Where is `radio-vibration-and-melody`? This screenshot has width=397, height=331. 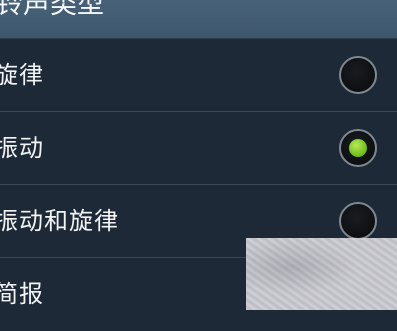 radio-vibration-and-melody is located at coordinates (358, 221).